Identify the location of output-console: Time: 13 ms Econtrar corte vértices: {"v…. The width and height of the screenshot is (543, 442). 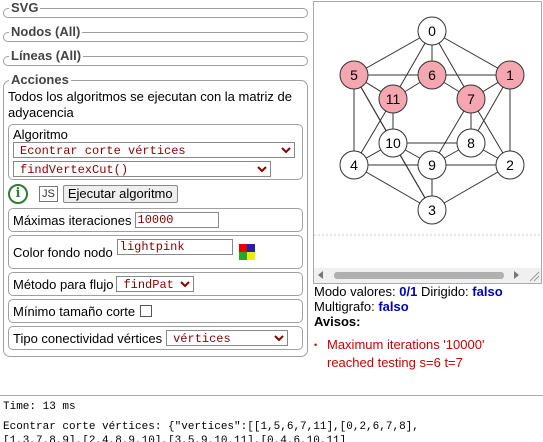
(271, 418).